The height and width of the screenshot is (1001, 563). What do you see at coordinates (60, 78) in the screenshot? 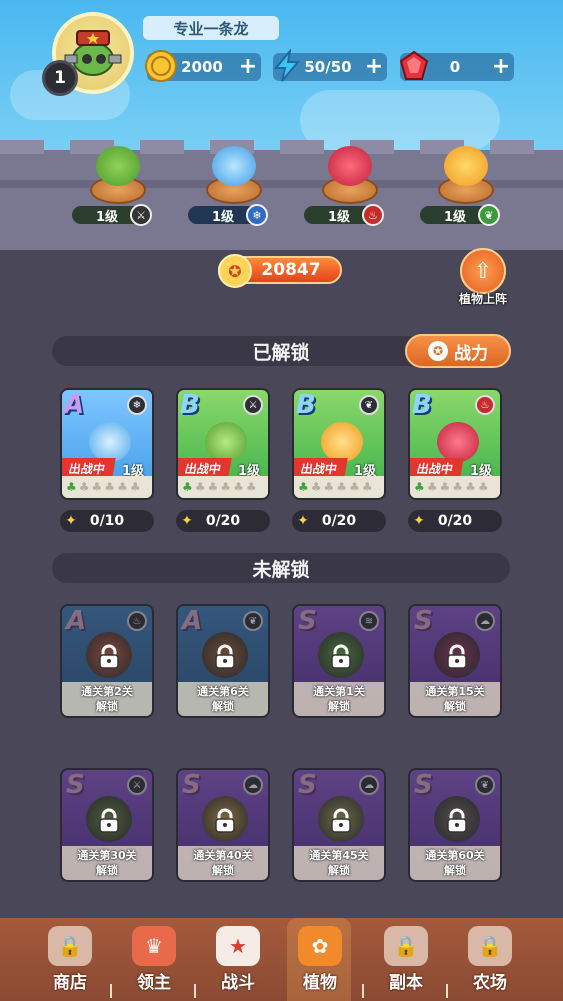
I see `player-level-badge: 1` at bounding box center [60, 78].